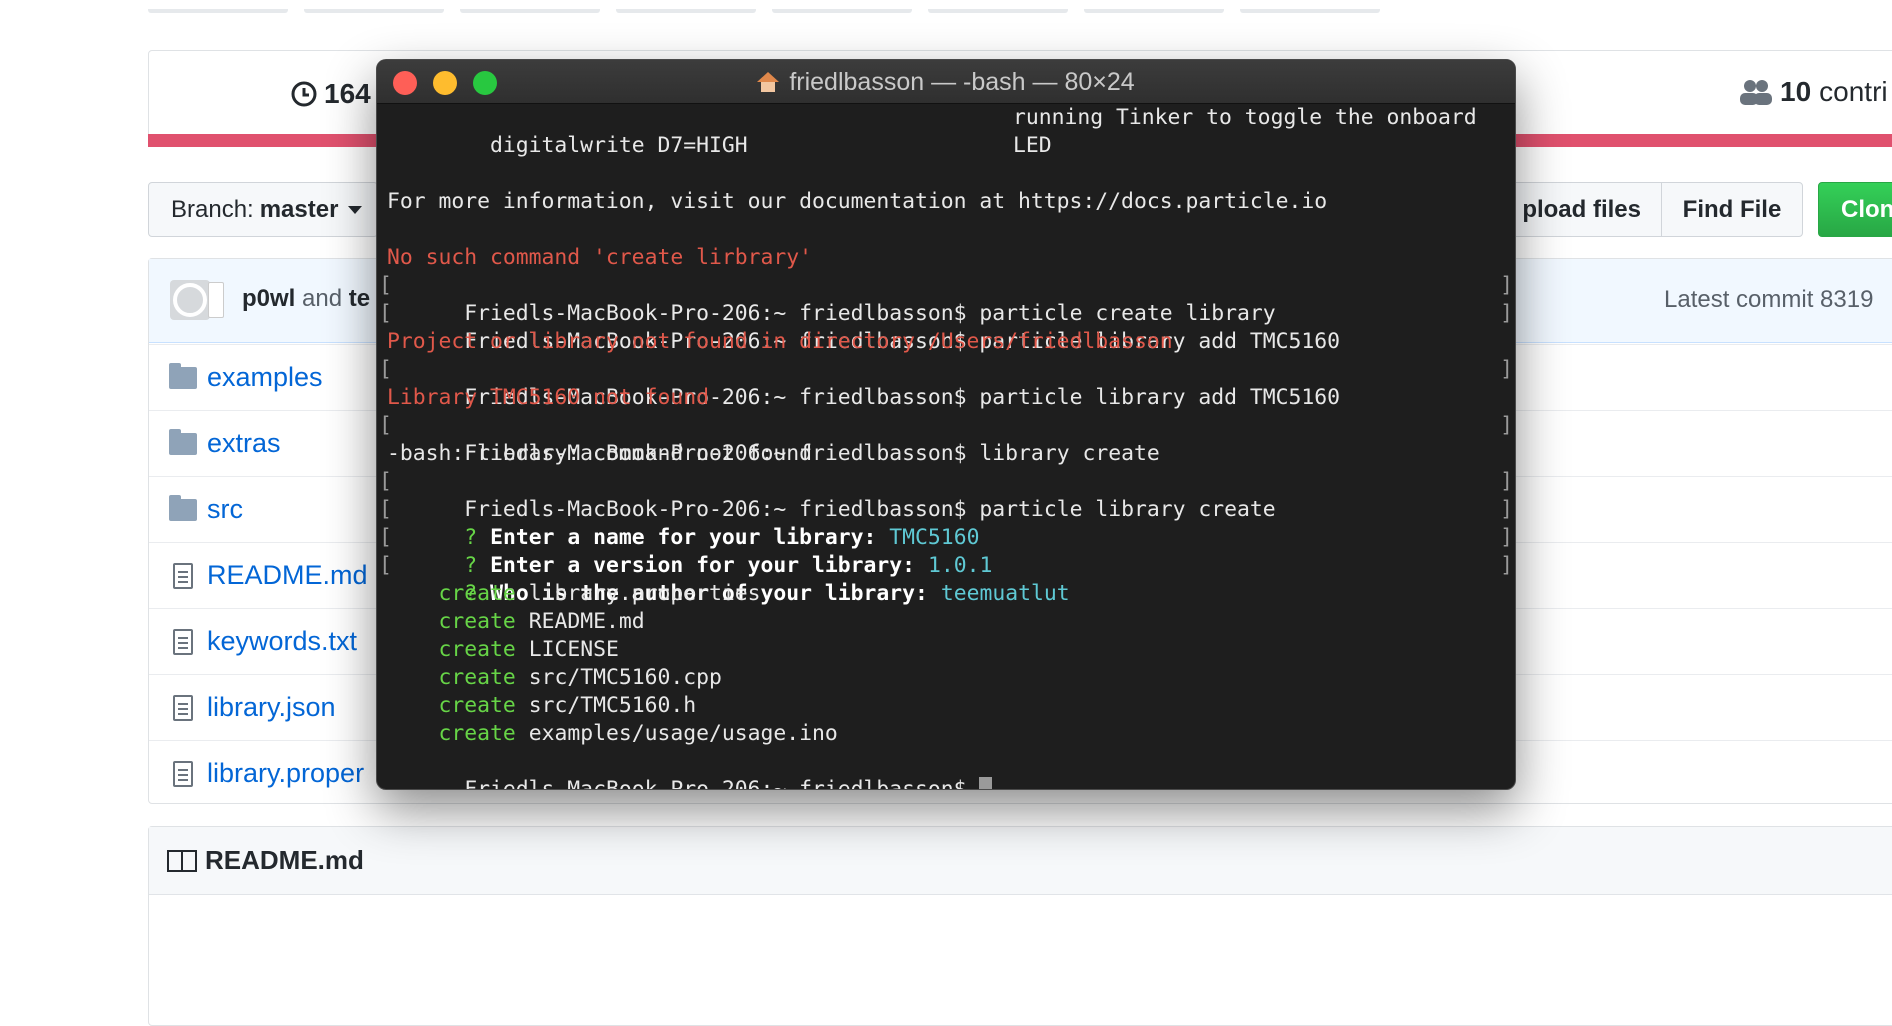  What do you see at coordinates (244, 443) in the screenshot?
I see `file-name: extras` at bounding box center [244, 443].